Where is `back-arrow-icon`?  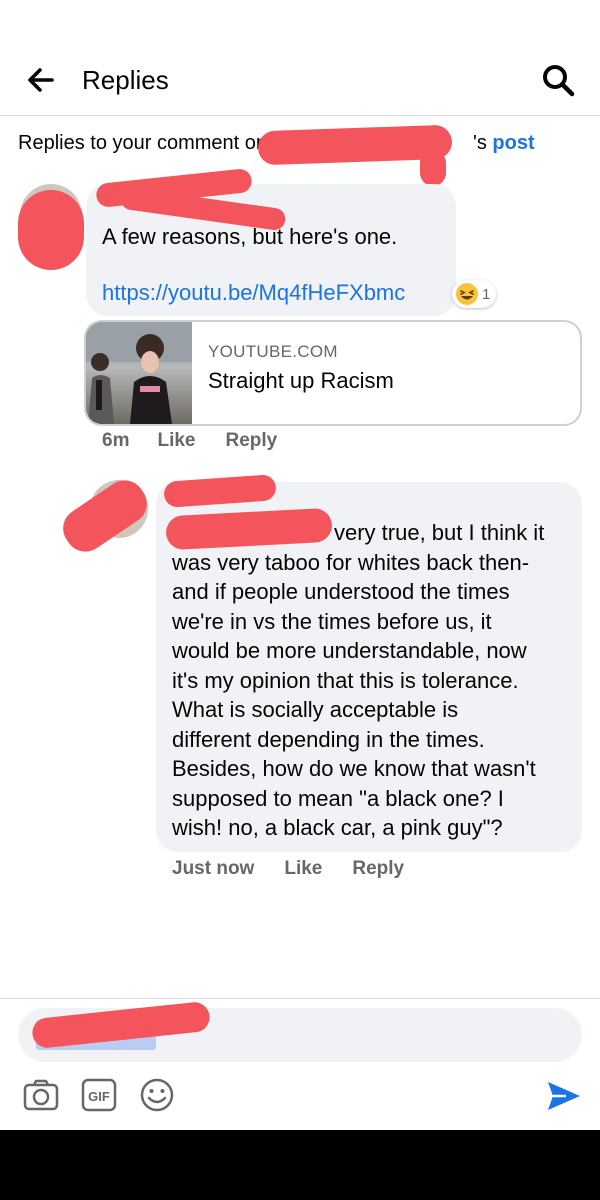 back-arrow-icon is located at coordinates (40, 80).